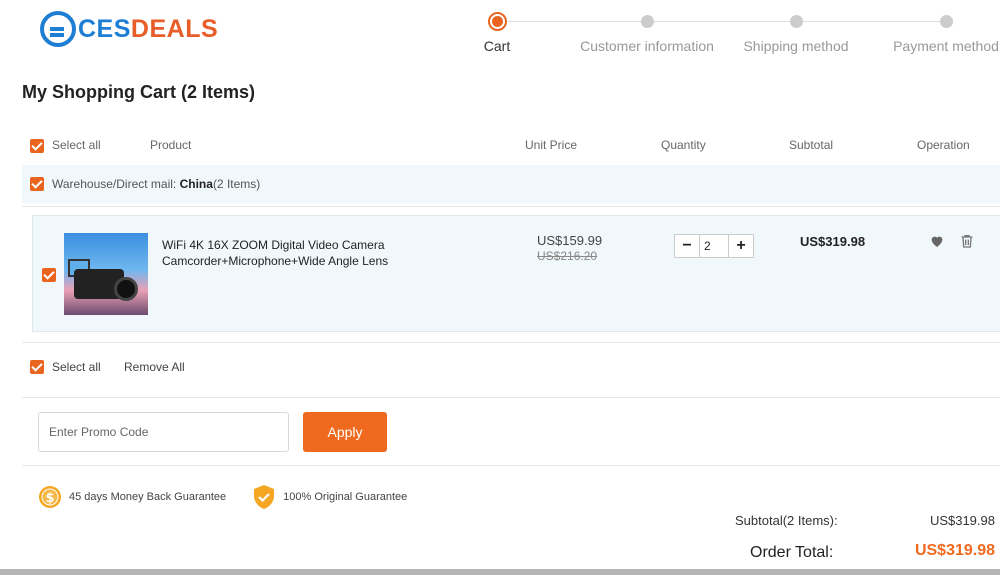  Describe the element at coordinates (106, 274) in the screenshot. I see `product-image` at that location.